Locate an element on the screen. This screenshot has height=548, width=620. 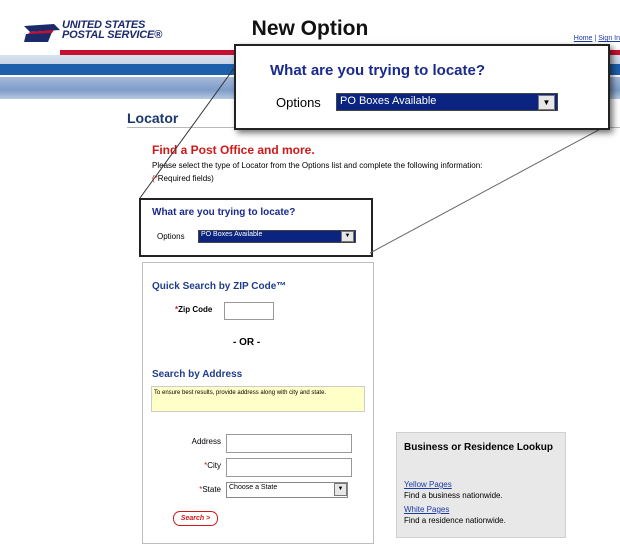
zoom-callout-box is located at coordinates (422, 87).